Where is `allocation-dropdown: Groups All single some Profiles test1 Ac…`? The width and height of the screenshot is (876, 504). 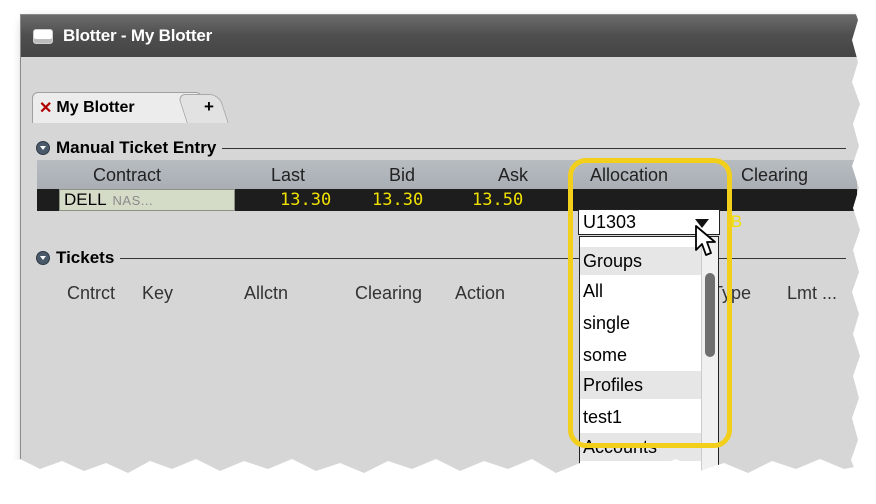 allocation-dropdown: Groups All single some Profiles test1 Ac… is located at coordinates (649, 356).